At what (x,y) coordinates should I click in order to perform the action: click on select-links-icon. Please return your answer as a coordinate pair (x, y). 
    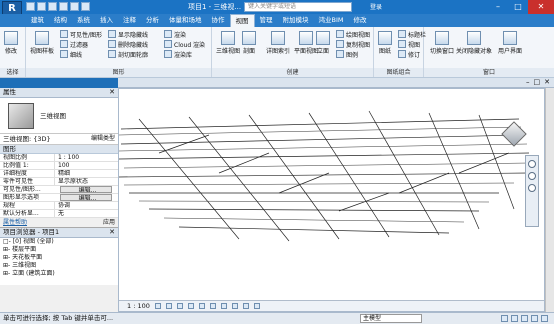
    Looking at the image, I should click on (504, 318).